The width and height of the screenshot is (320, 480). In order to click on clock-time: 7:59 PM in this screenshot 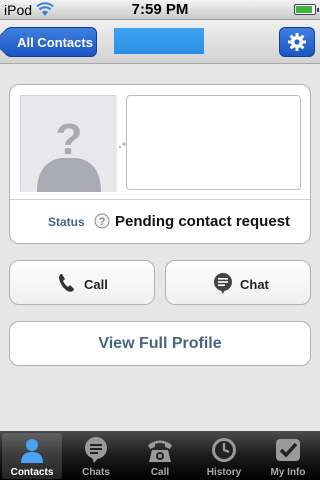, I will do `click(160, 9)`.